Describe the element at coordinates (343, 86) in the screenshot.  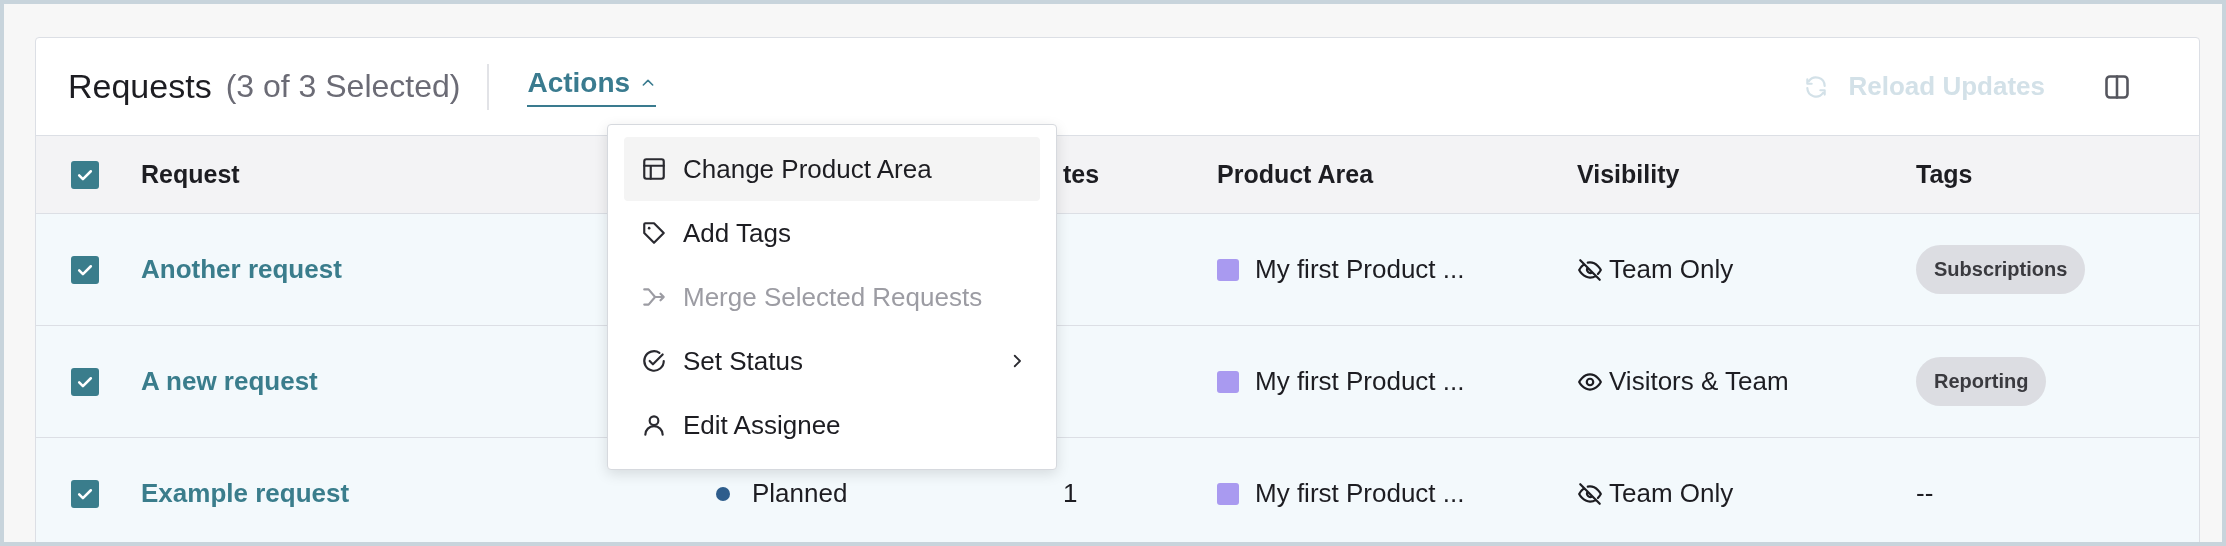
I see `selection-count: (3 of 3 Selected)` at that location.